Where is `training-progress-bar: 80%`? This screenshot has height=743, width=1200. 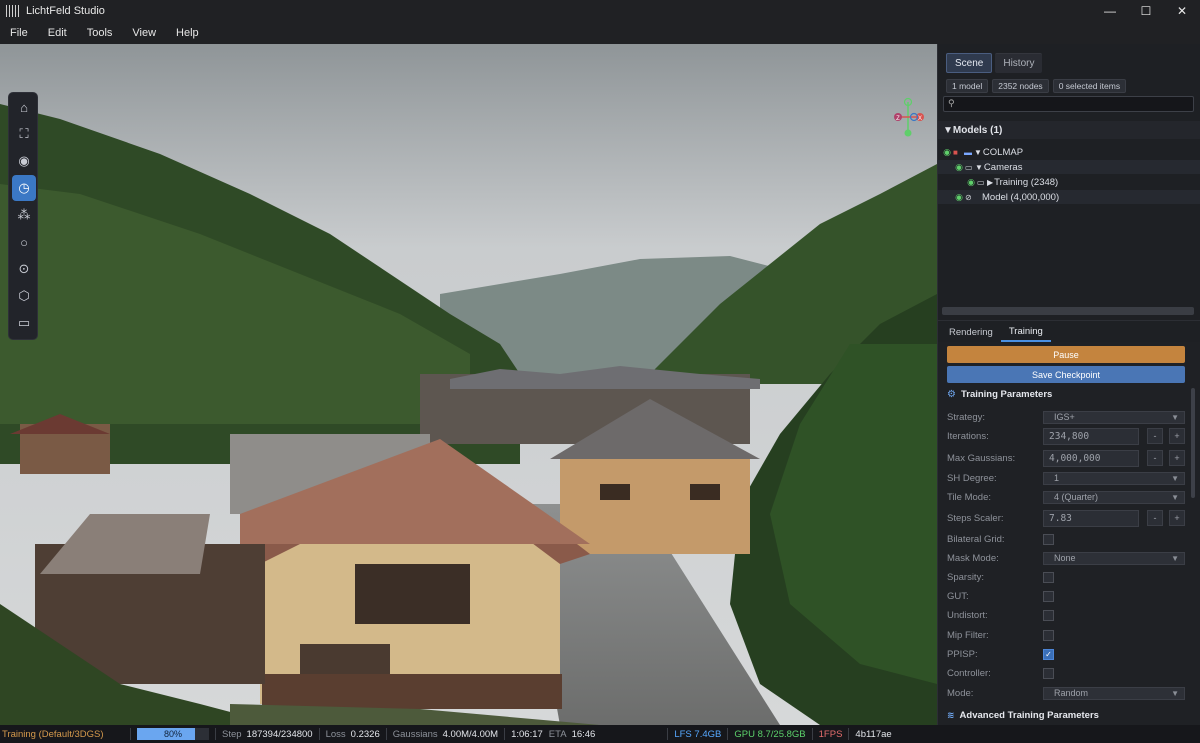 training-progress-bar: 80% is located at coordinates (173, 734).